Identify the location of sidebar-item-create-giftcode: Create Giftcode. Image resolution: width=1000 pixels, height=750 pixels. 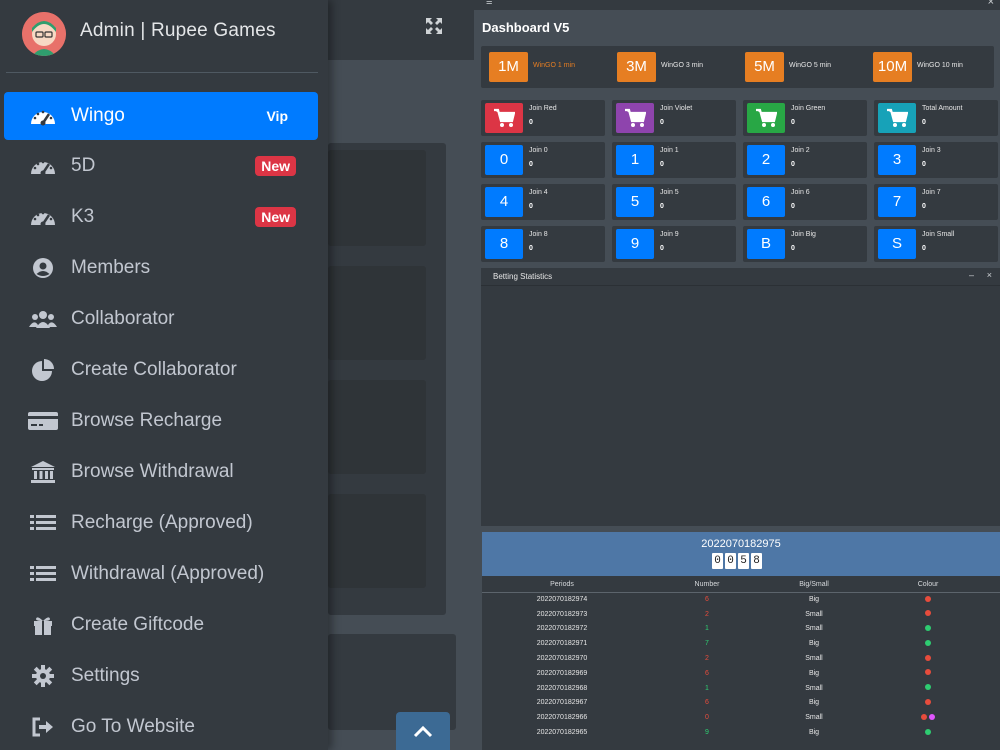
(161, 625).